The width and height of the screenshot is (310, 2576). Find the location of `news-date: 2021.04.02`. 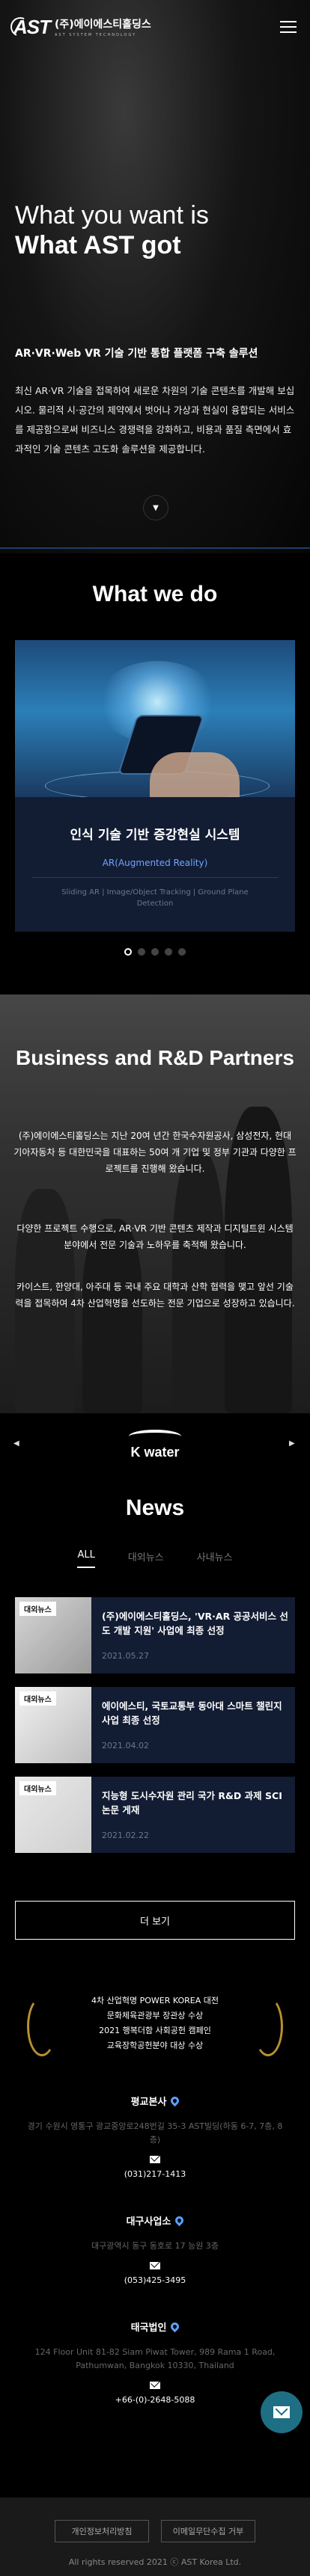

news-date: 2021.04.02 is located at coordinates (125, 1745).